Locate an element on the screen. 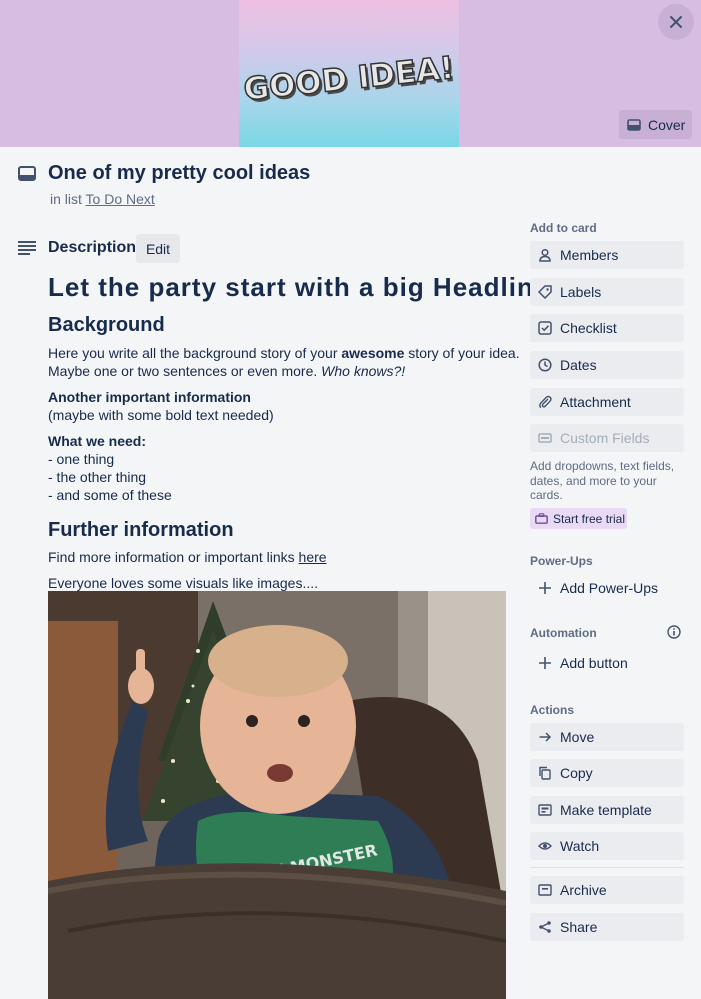  labels-label: Labels is located at coordinates (581, 292).